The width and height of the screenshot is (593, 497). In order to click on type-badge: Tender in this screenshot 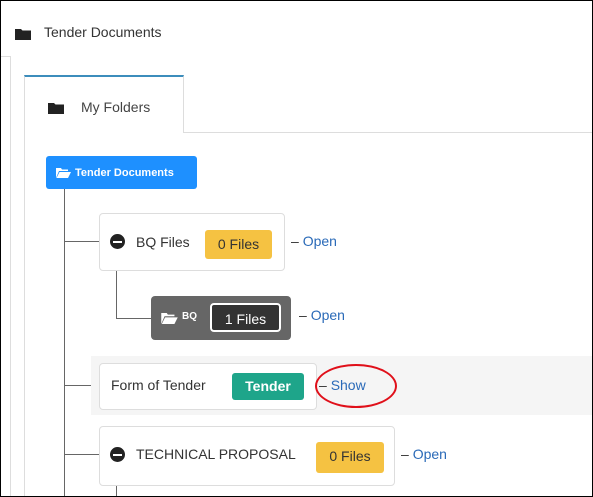, I will do `click(268, 386)`.